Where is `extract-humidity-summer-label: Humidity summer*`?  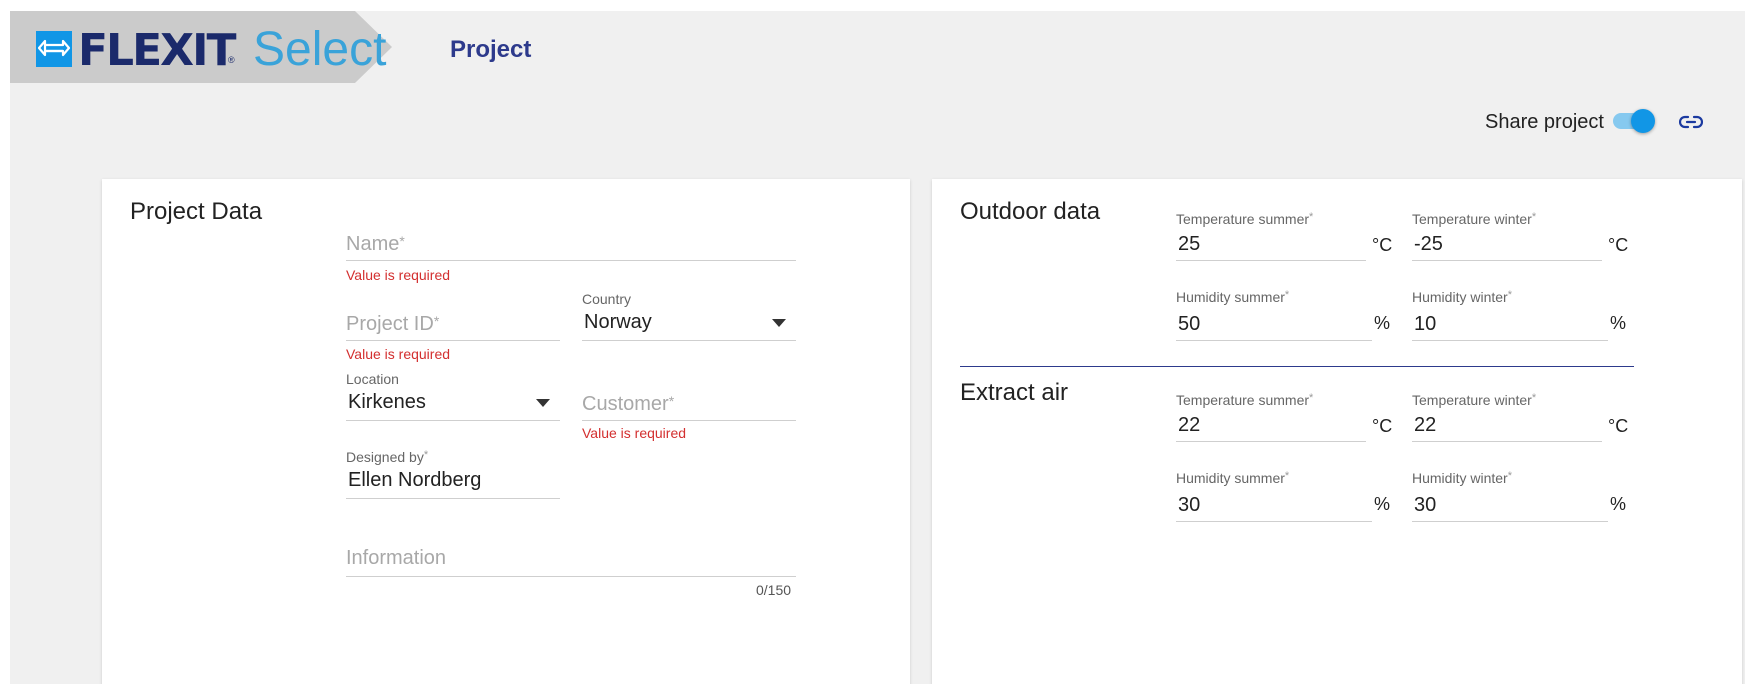
extract-humidity-summer-label: Humidity summer* is located at coordinates (1233, 478).